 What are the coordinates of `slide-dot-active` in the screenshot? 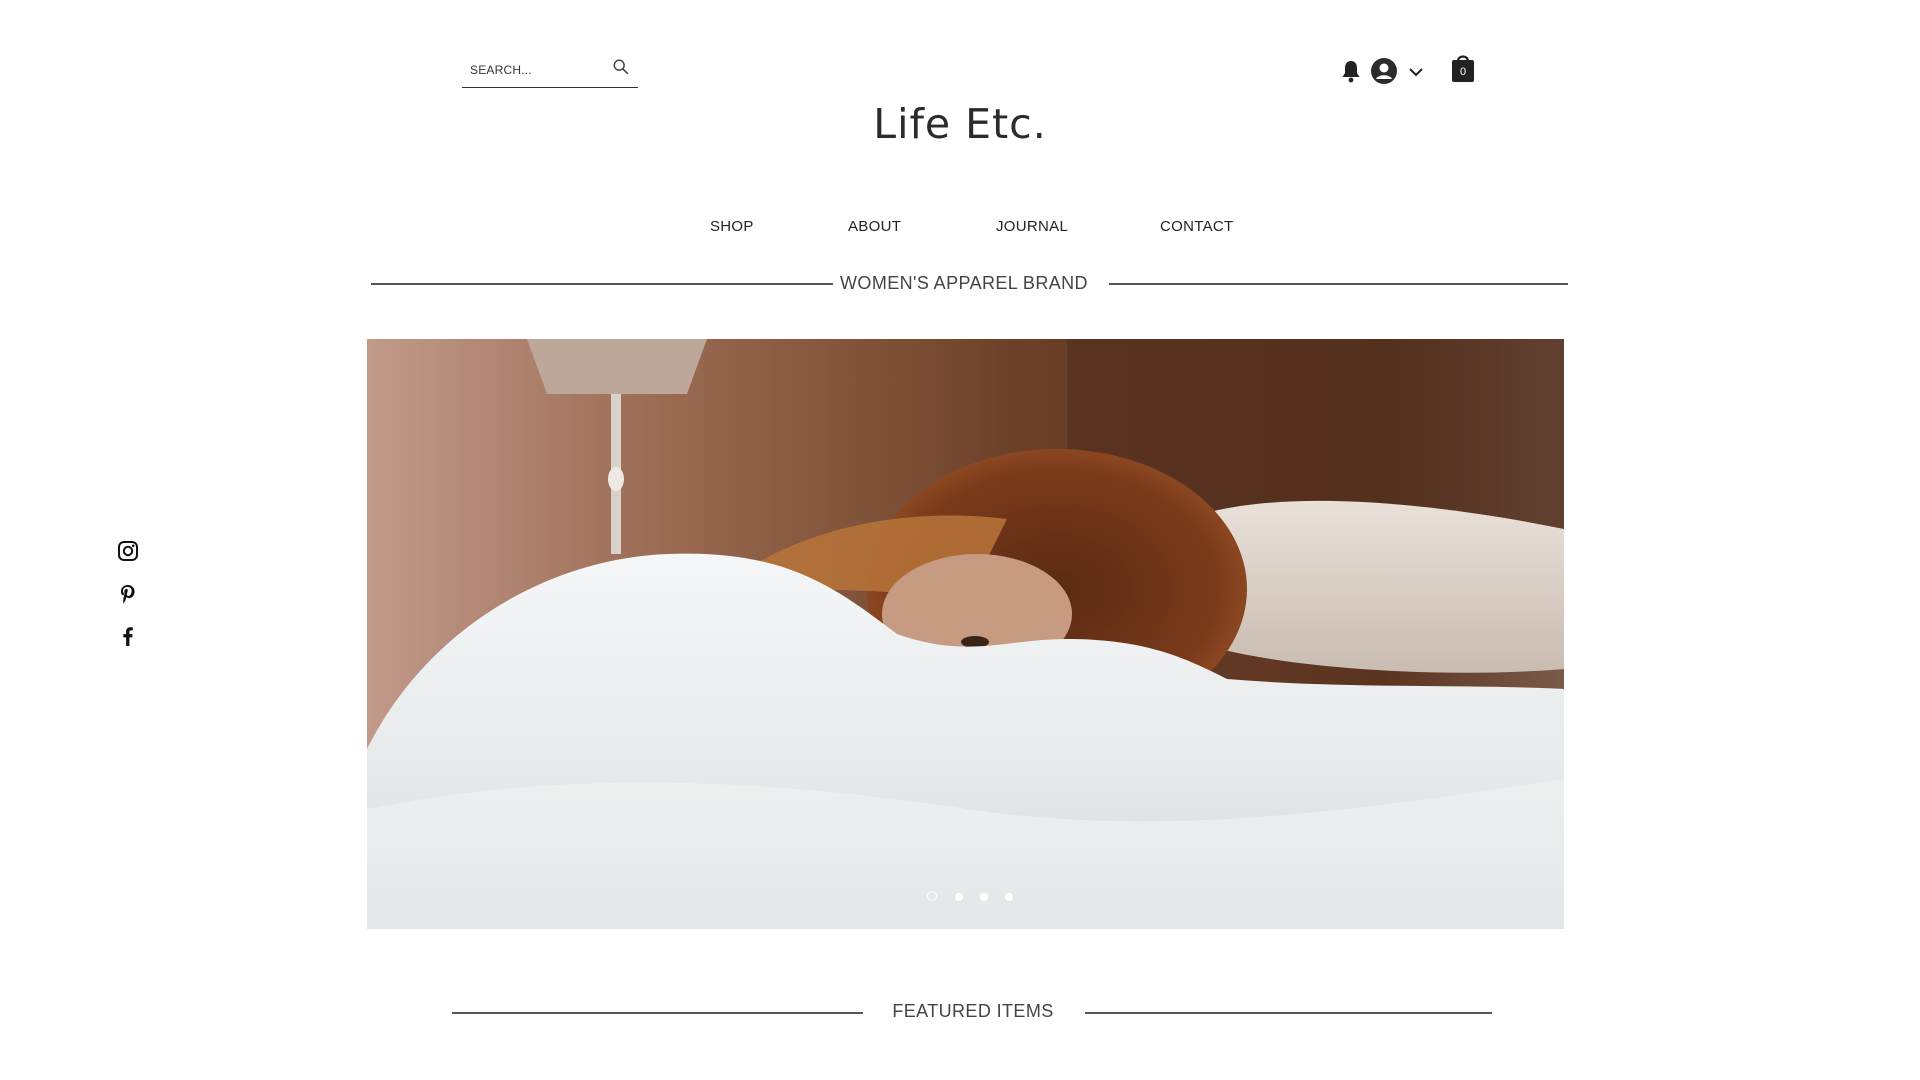 It's located at (932, 896).